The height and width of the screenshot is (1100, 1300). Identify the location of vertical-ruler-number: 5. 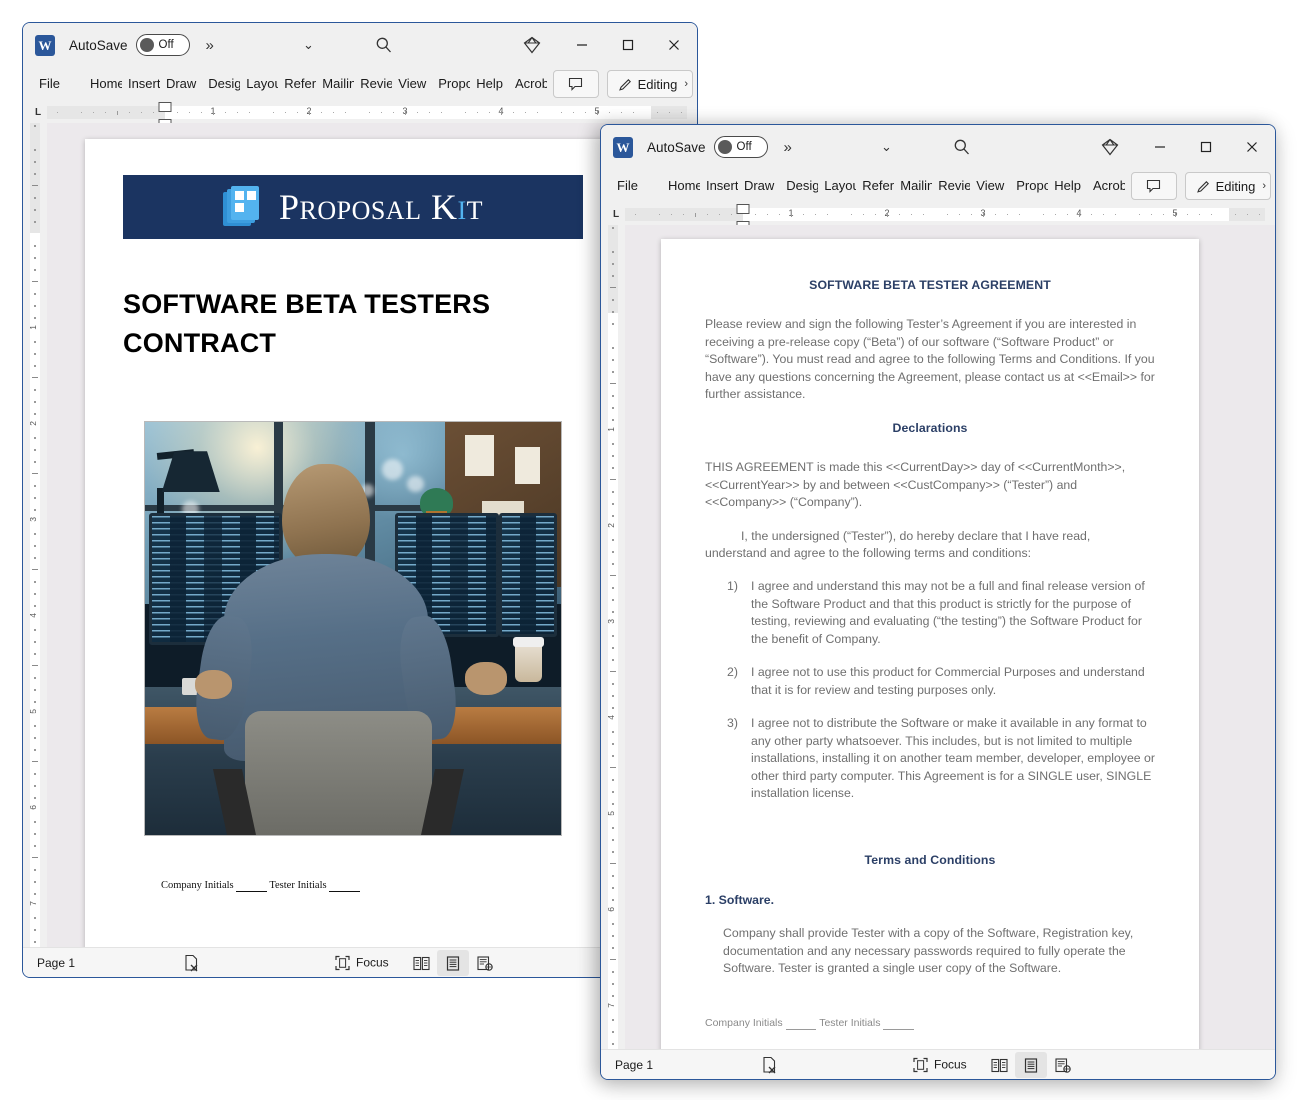
(611, 813).